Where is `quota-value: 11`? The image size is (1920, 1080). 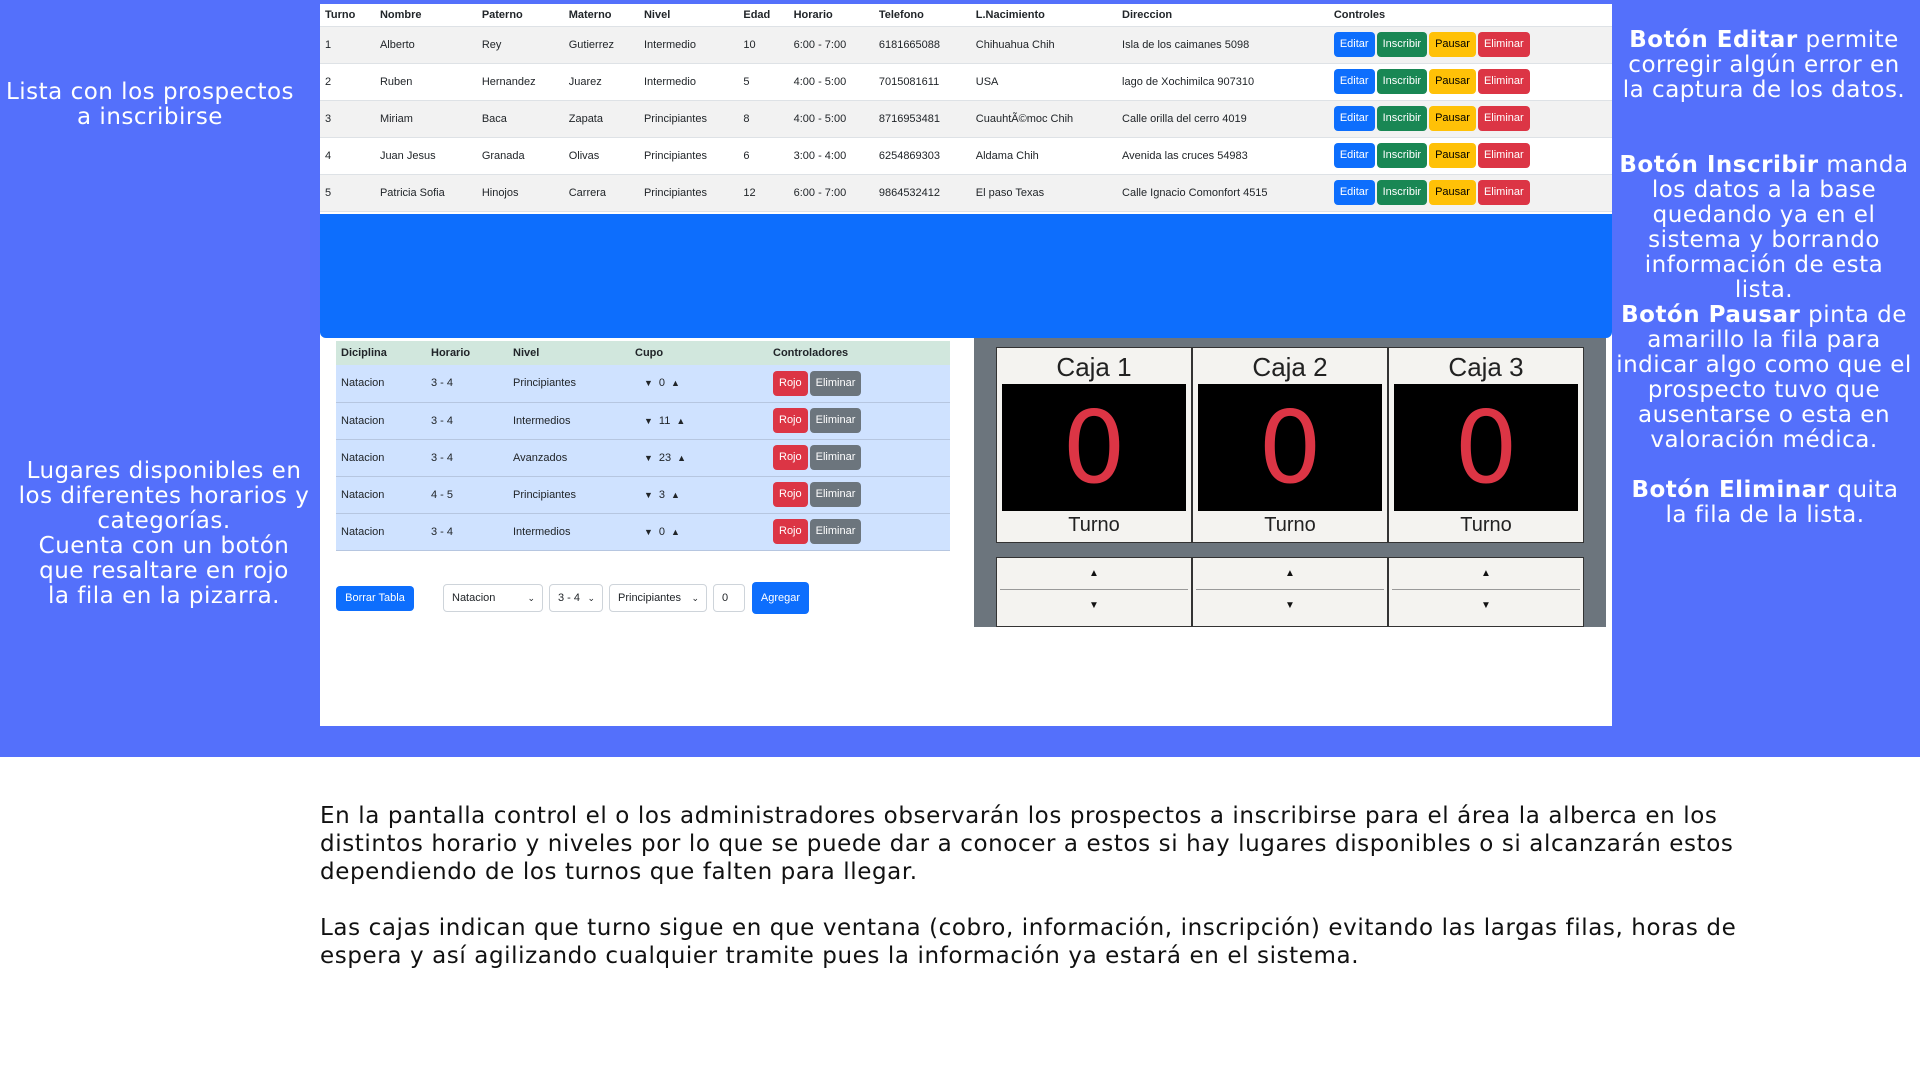 quota-value: 11 is located at coordinates (664, 420).